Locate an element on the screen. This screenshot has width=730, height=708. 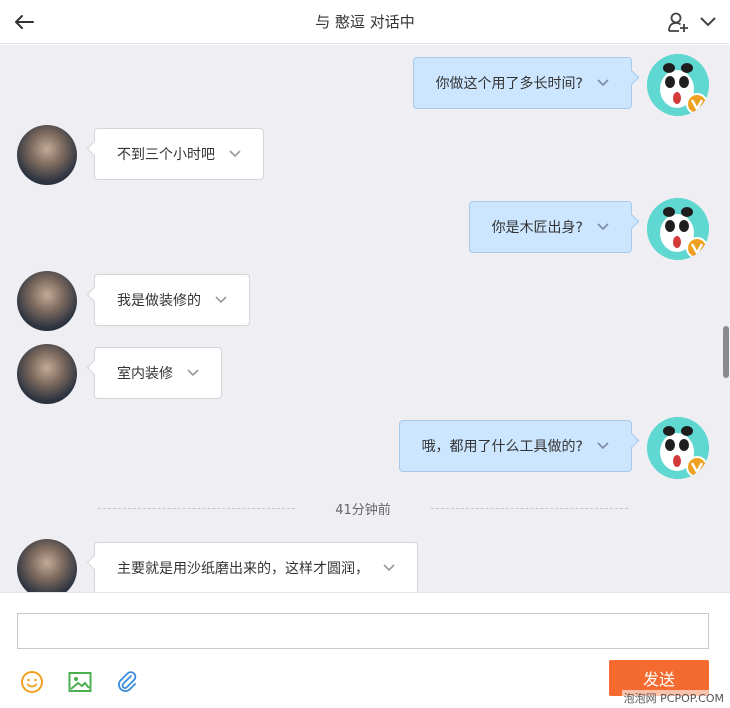
message-text: 室内装修 is located at coordinates (145, 374).